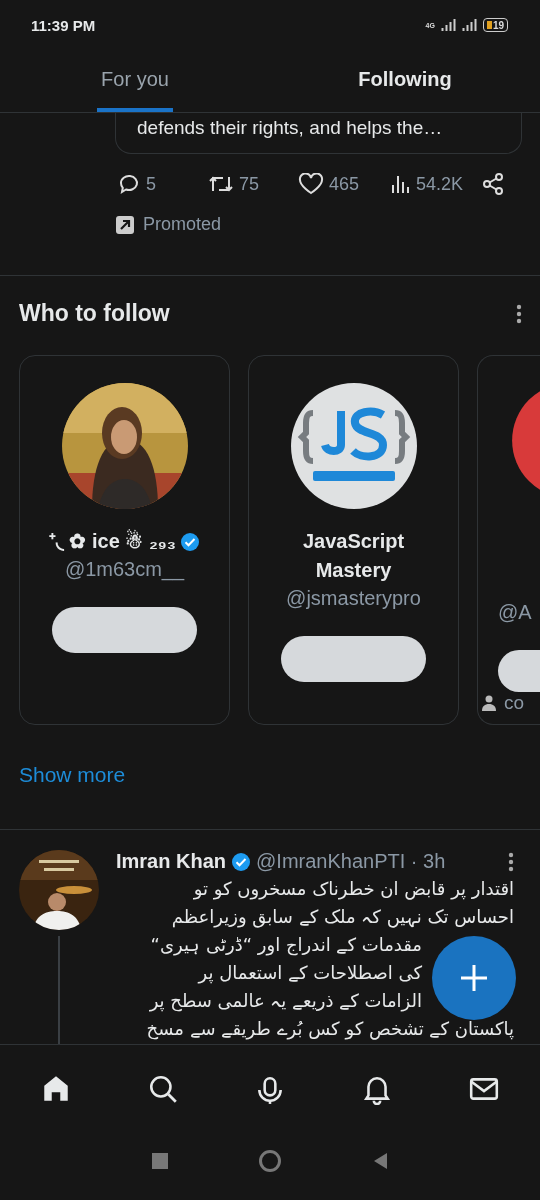 This screenshot has height=1200, width=540. What do you see at coordinates (125, 224) in the screenshot?
I see `promoted-icon` at bounding box center [125, 224].